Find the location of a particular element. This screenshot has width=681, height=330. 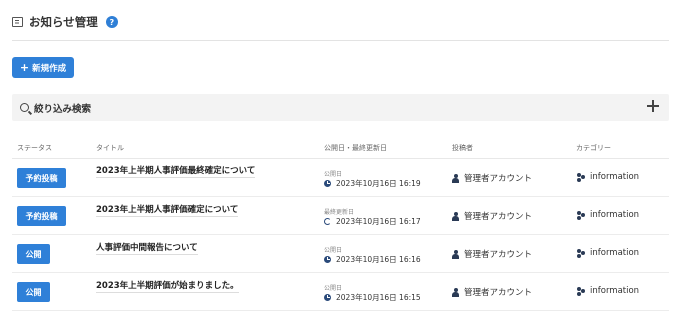

post-title-link: 2023年上半期人事評価確定について is located at coordinates (167, 210).